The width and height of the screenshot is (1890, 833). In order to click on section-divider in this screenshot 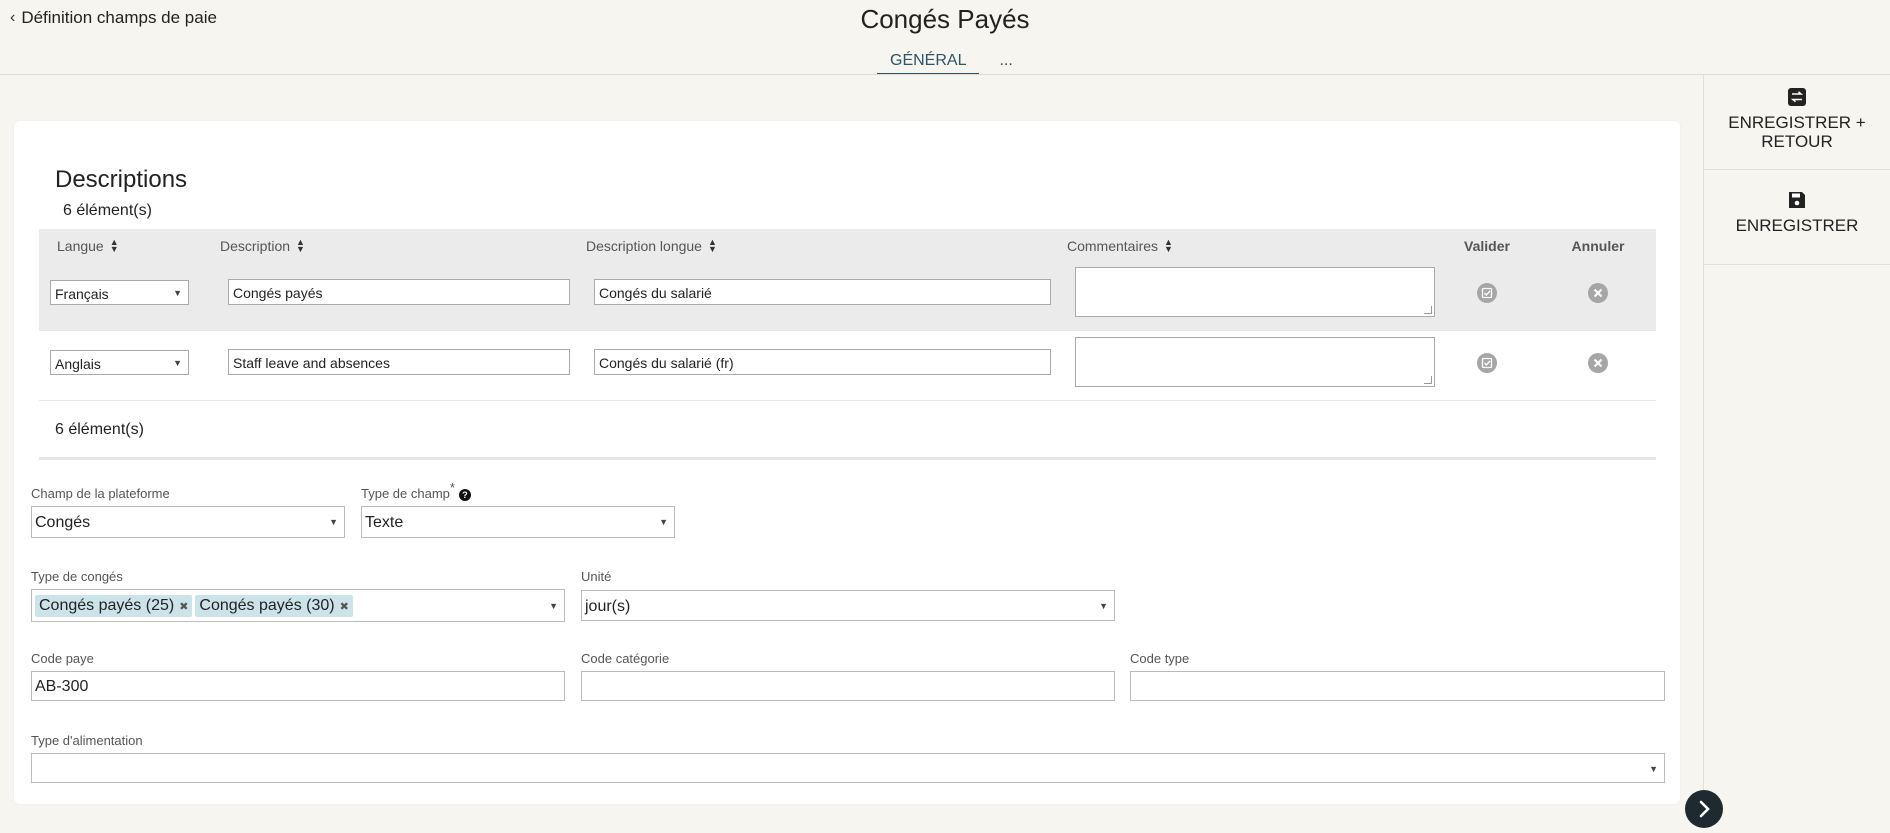, I will do `click(847, 458)`.